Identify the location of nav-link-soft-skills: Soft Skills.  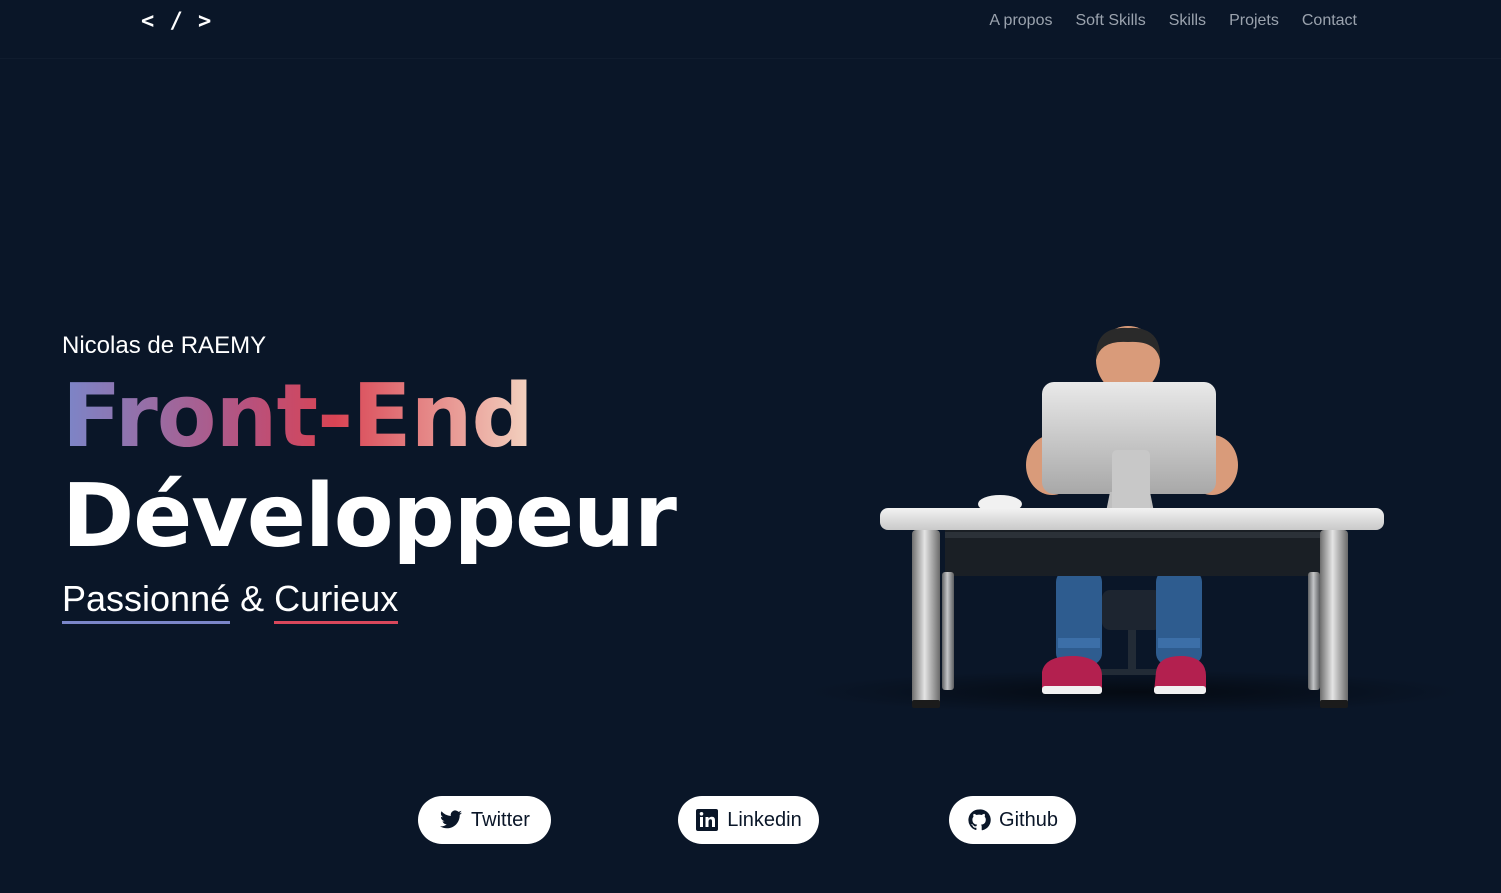
(1110, 21).